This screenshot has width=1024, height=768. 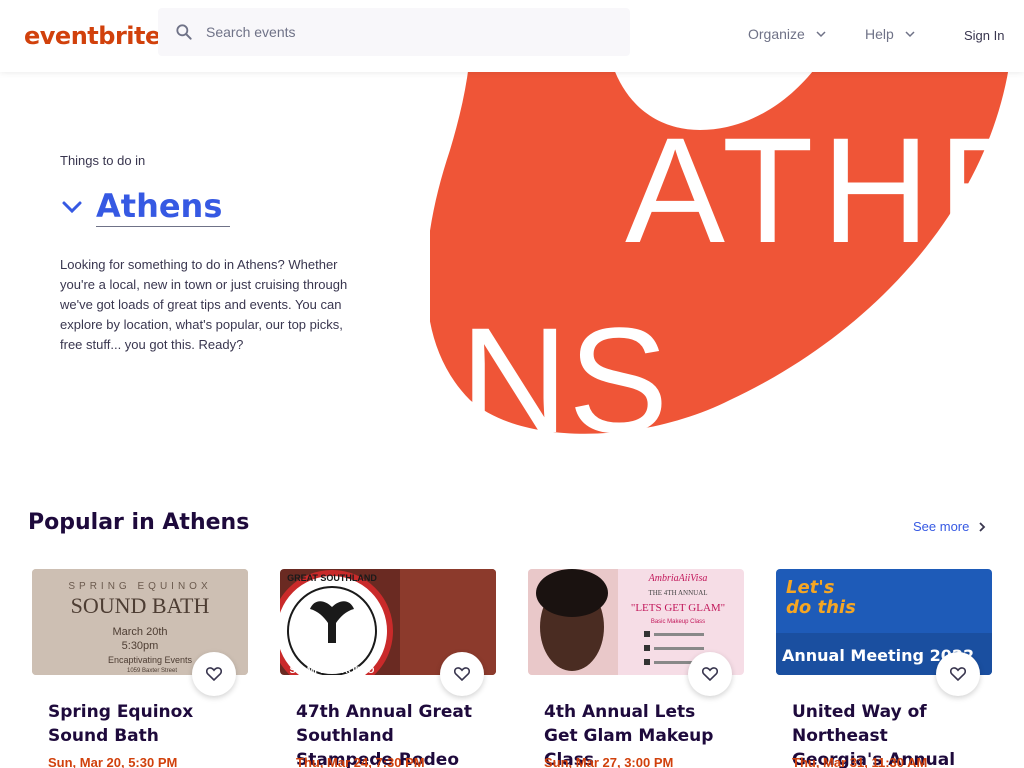 What do you see at coordinates (139, 632) in the screenshot?
I see `svg-text: March 20th` at bounding box center [139, 632].